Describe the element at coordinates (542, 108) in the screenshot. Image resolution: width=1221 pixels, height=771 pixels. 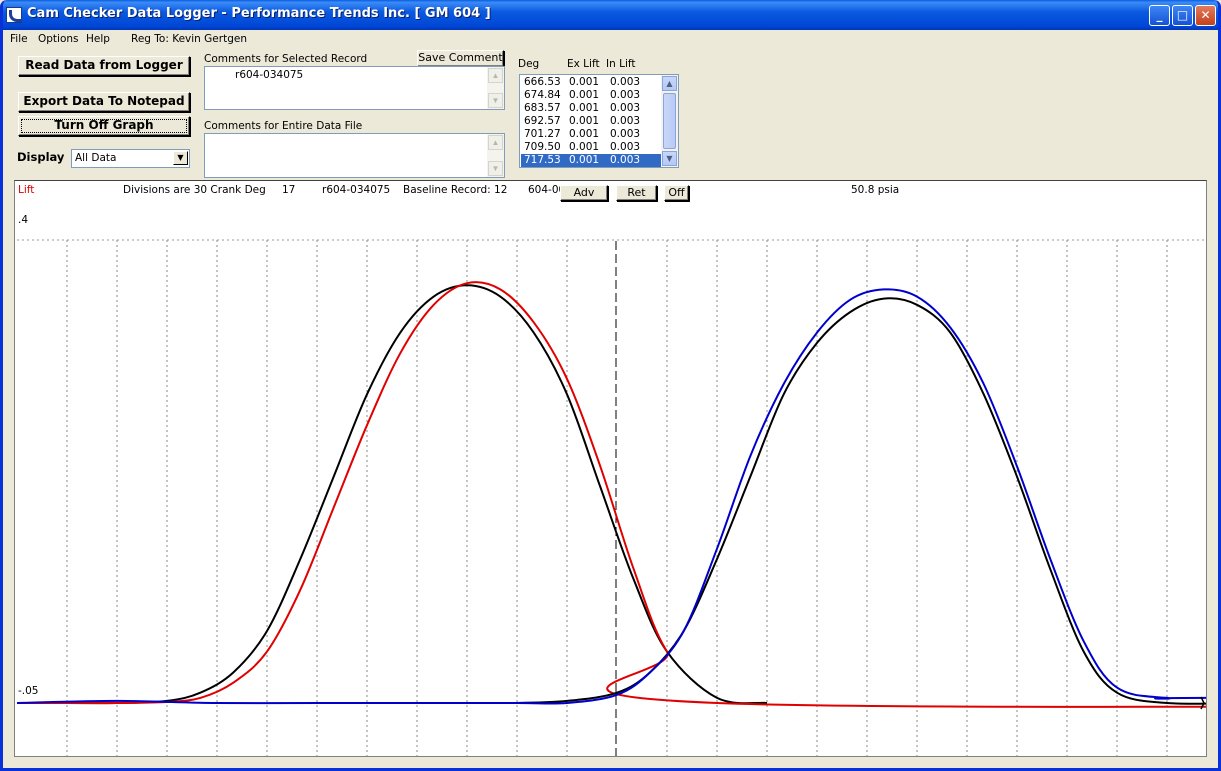
I see `deg-cell: 683.57` at that location.